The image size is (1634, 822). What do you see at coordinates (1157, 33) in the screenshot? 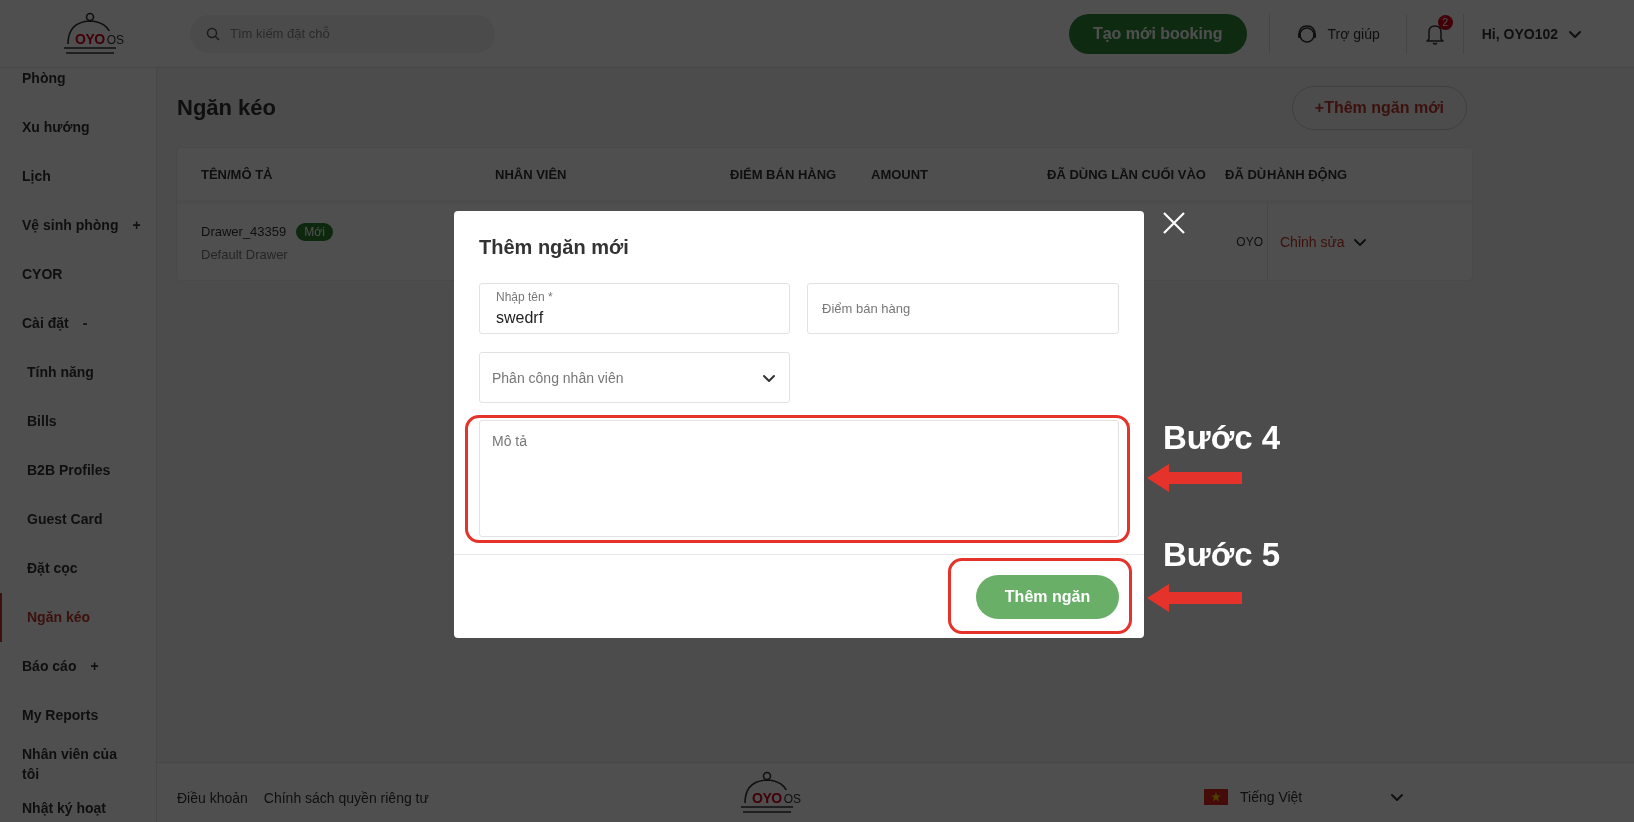
I see `create-booking-button: Tạo mới booking` at bounding box center [1157, 33].